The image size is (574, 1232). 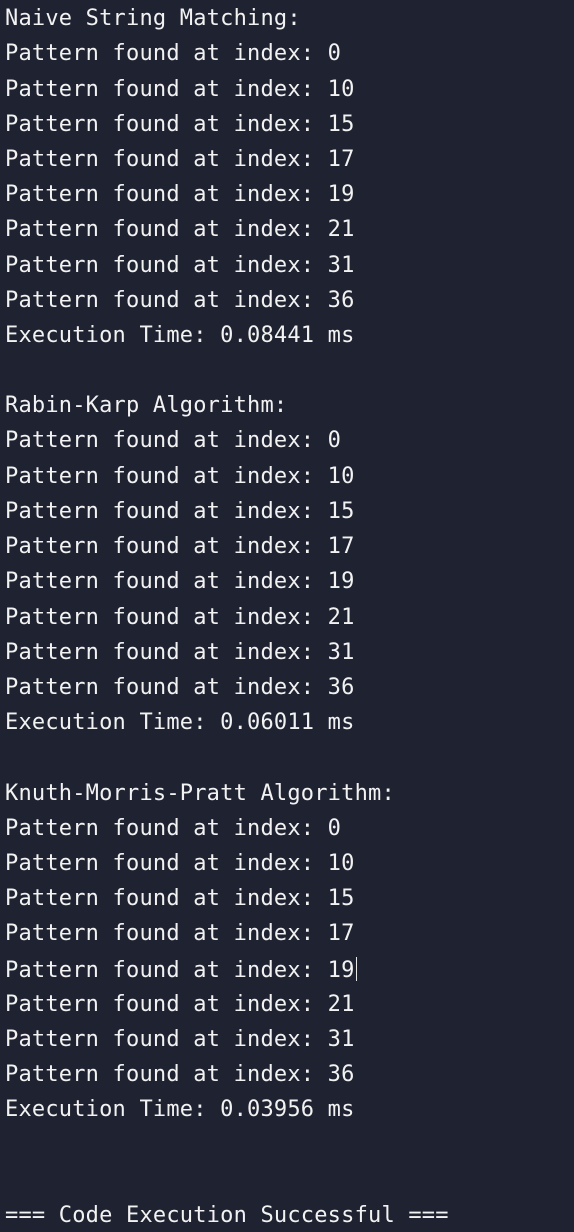 What do you see at coordinates (227, 1215) in the screenshot?
I see `execution-status: === Code Execution Successful ===` at bounding box center [227, 1215].